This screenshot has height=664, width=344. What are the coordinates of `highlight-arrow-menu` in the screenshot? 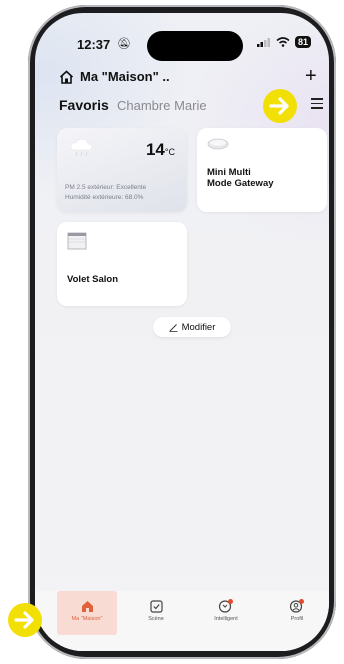 It's located at (280, 106).